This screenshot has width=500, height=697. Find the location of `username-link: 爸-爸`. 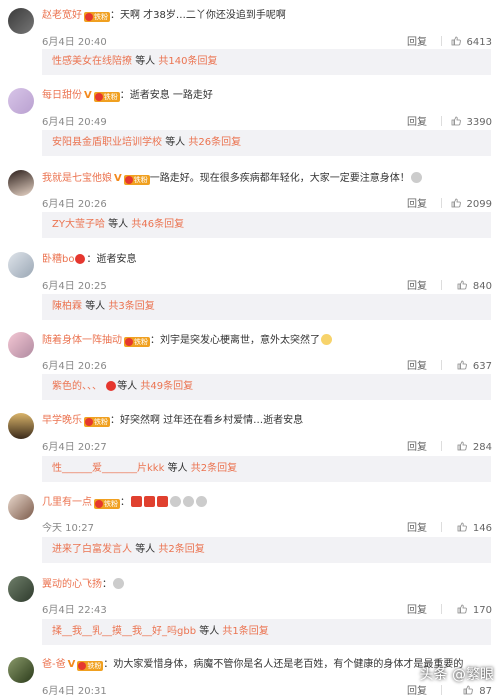

username-link: 爸-爸 is located at coordinates (54, 664).